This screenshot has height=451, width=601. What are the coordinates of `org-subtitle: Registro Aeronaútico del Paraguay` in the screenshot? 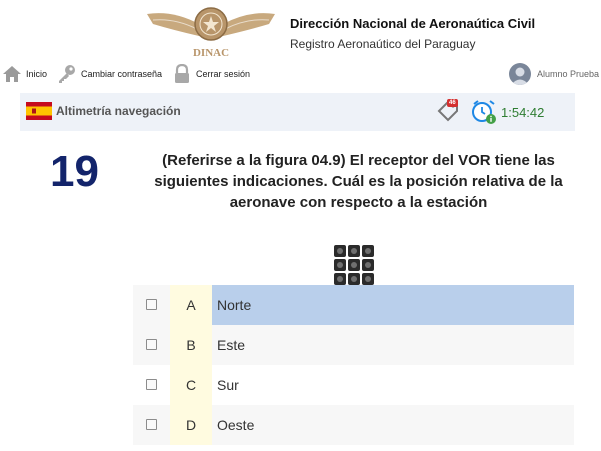 It's located at (383, 44).